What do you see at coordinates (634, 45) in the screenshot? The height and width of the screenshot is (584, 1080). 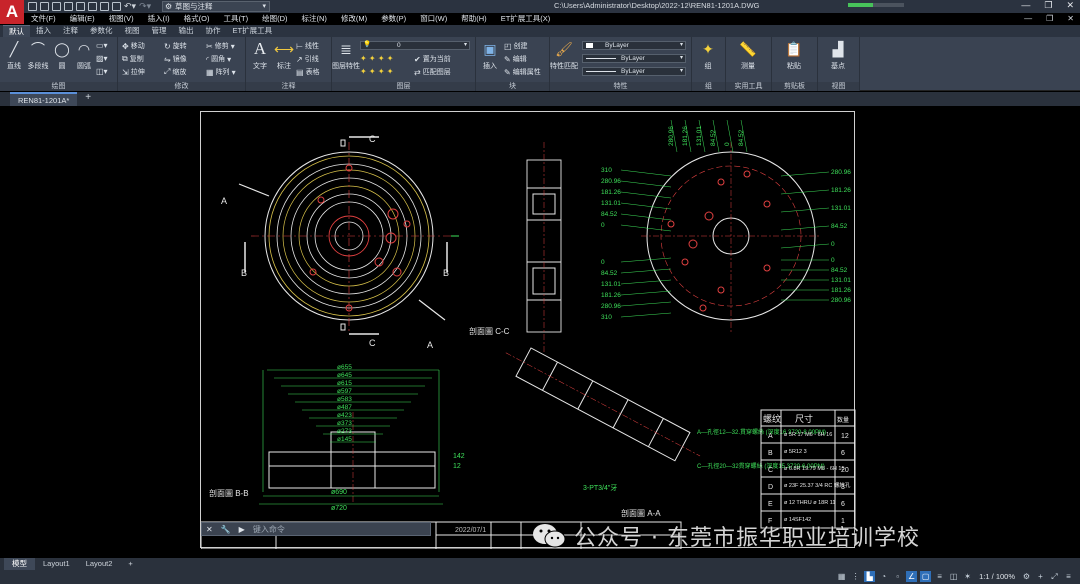 I see `color-dropdown: ByLayer ▾` at bounding box center [634, 45].